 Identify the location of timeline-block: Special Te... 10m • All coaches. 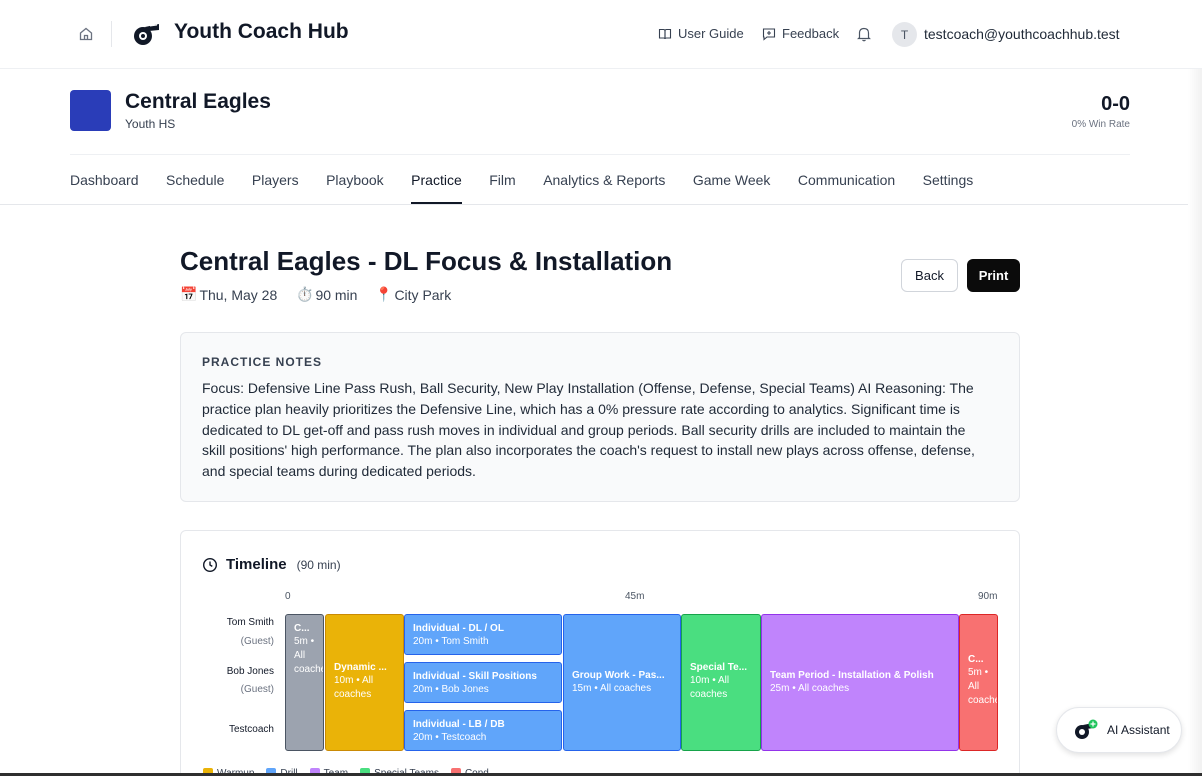
(721, 682).